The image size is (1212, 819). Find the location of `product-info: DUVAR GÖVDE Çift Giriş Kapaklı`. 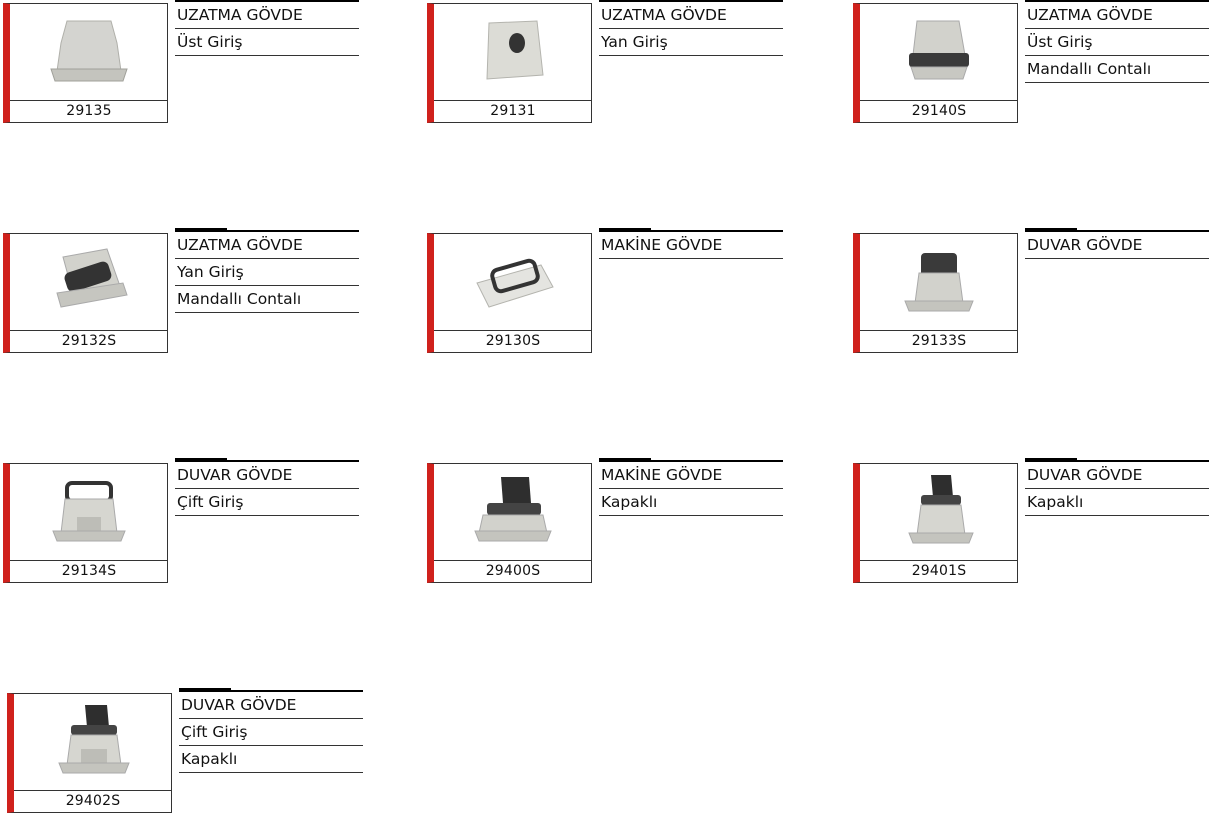

product-info: DUVAR GÖVDE Çift Giriş Kapaklı is located at coordinates (271, 730).